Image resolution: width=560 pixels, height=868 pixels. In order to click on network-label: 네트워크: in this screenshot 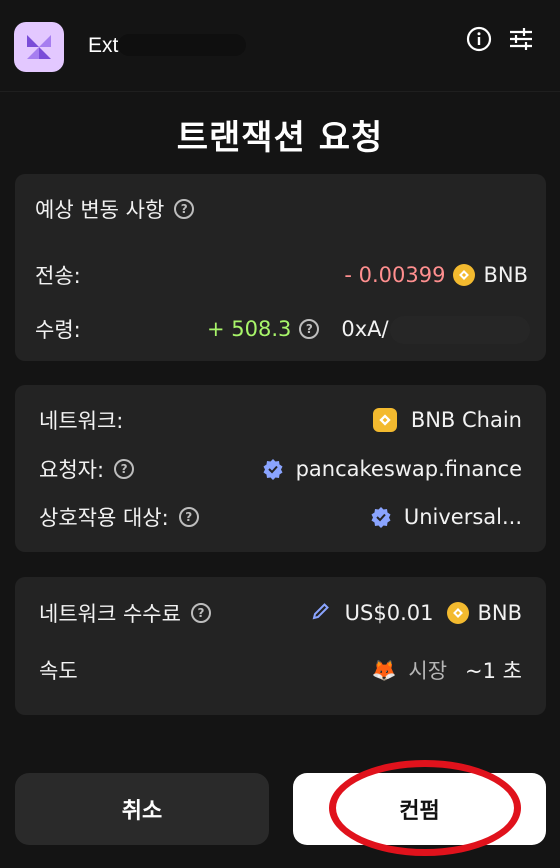, I will do `click(81, 421)`.